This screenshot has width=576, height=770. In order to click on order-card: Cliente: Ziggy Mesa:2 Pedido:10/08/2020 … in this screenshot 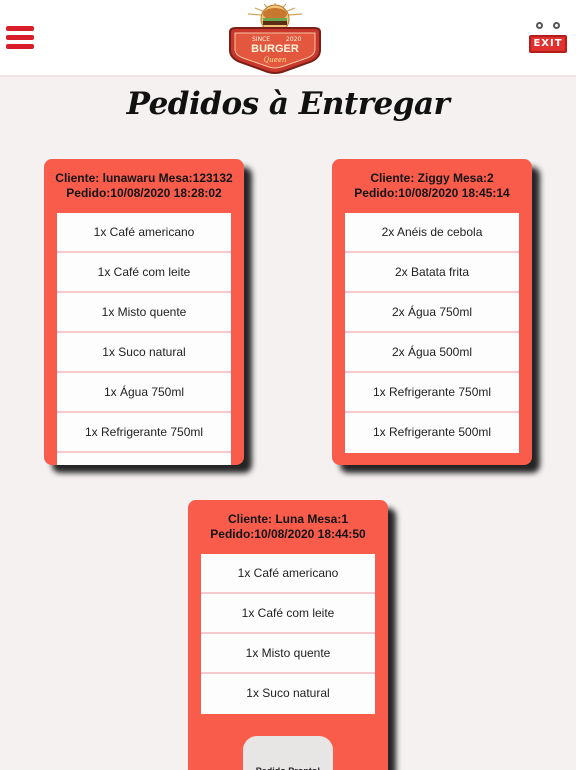, I will do `click(432, 312)`.